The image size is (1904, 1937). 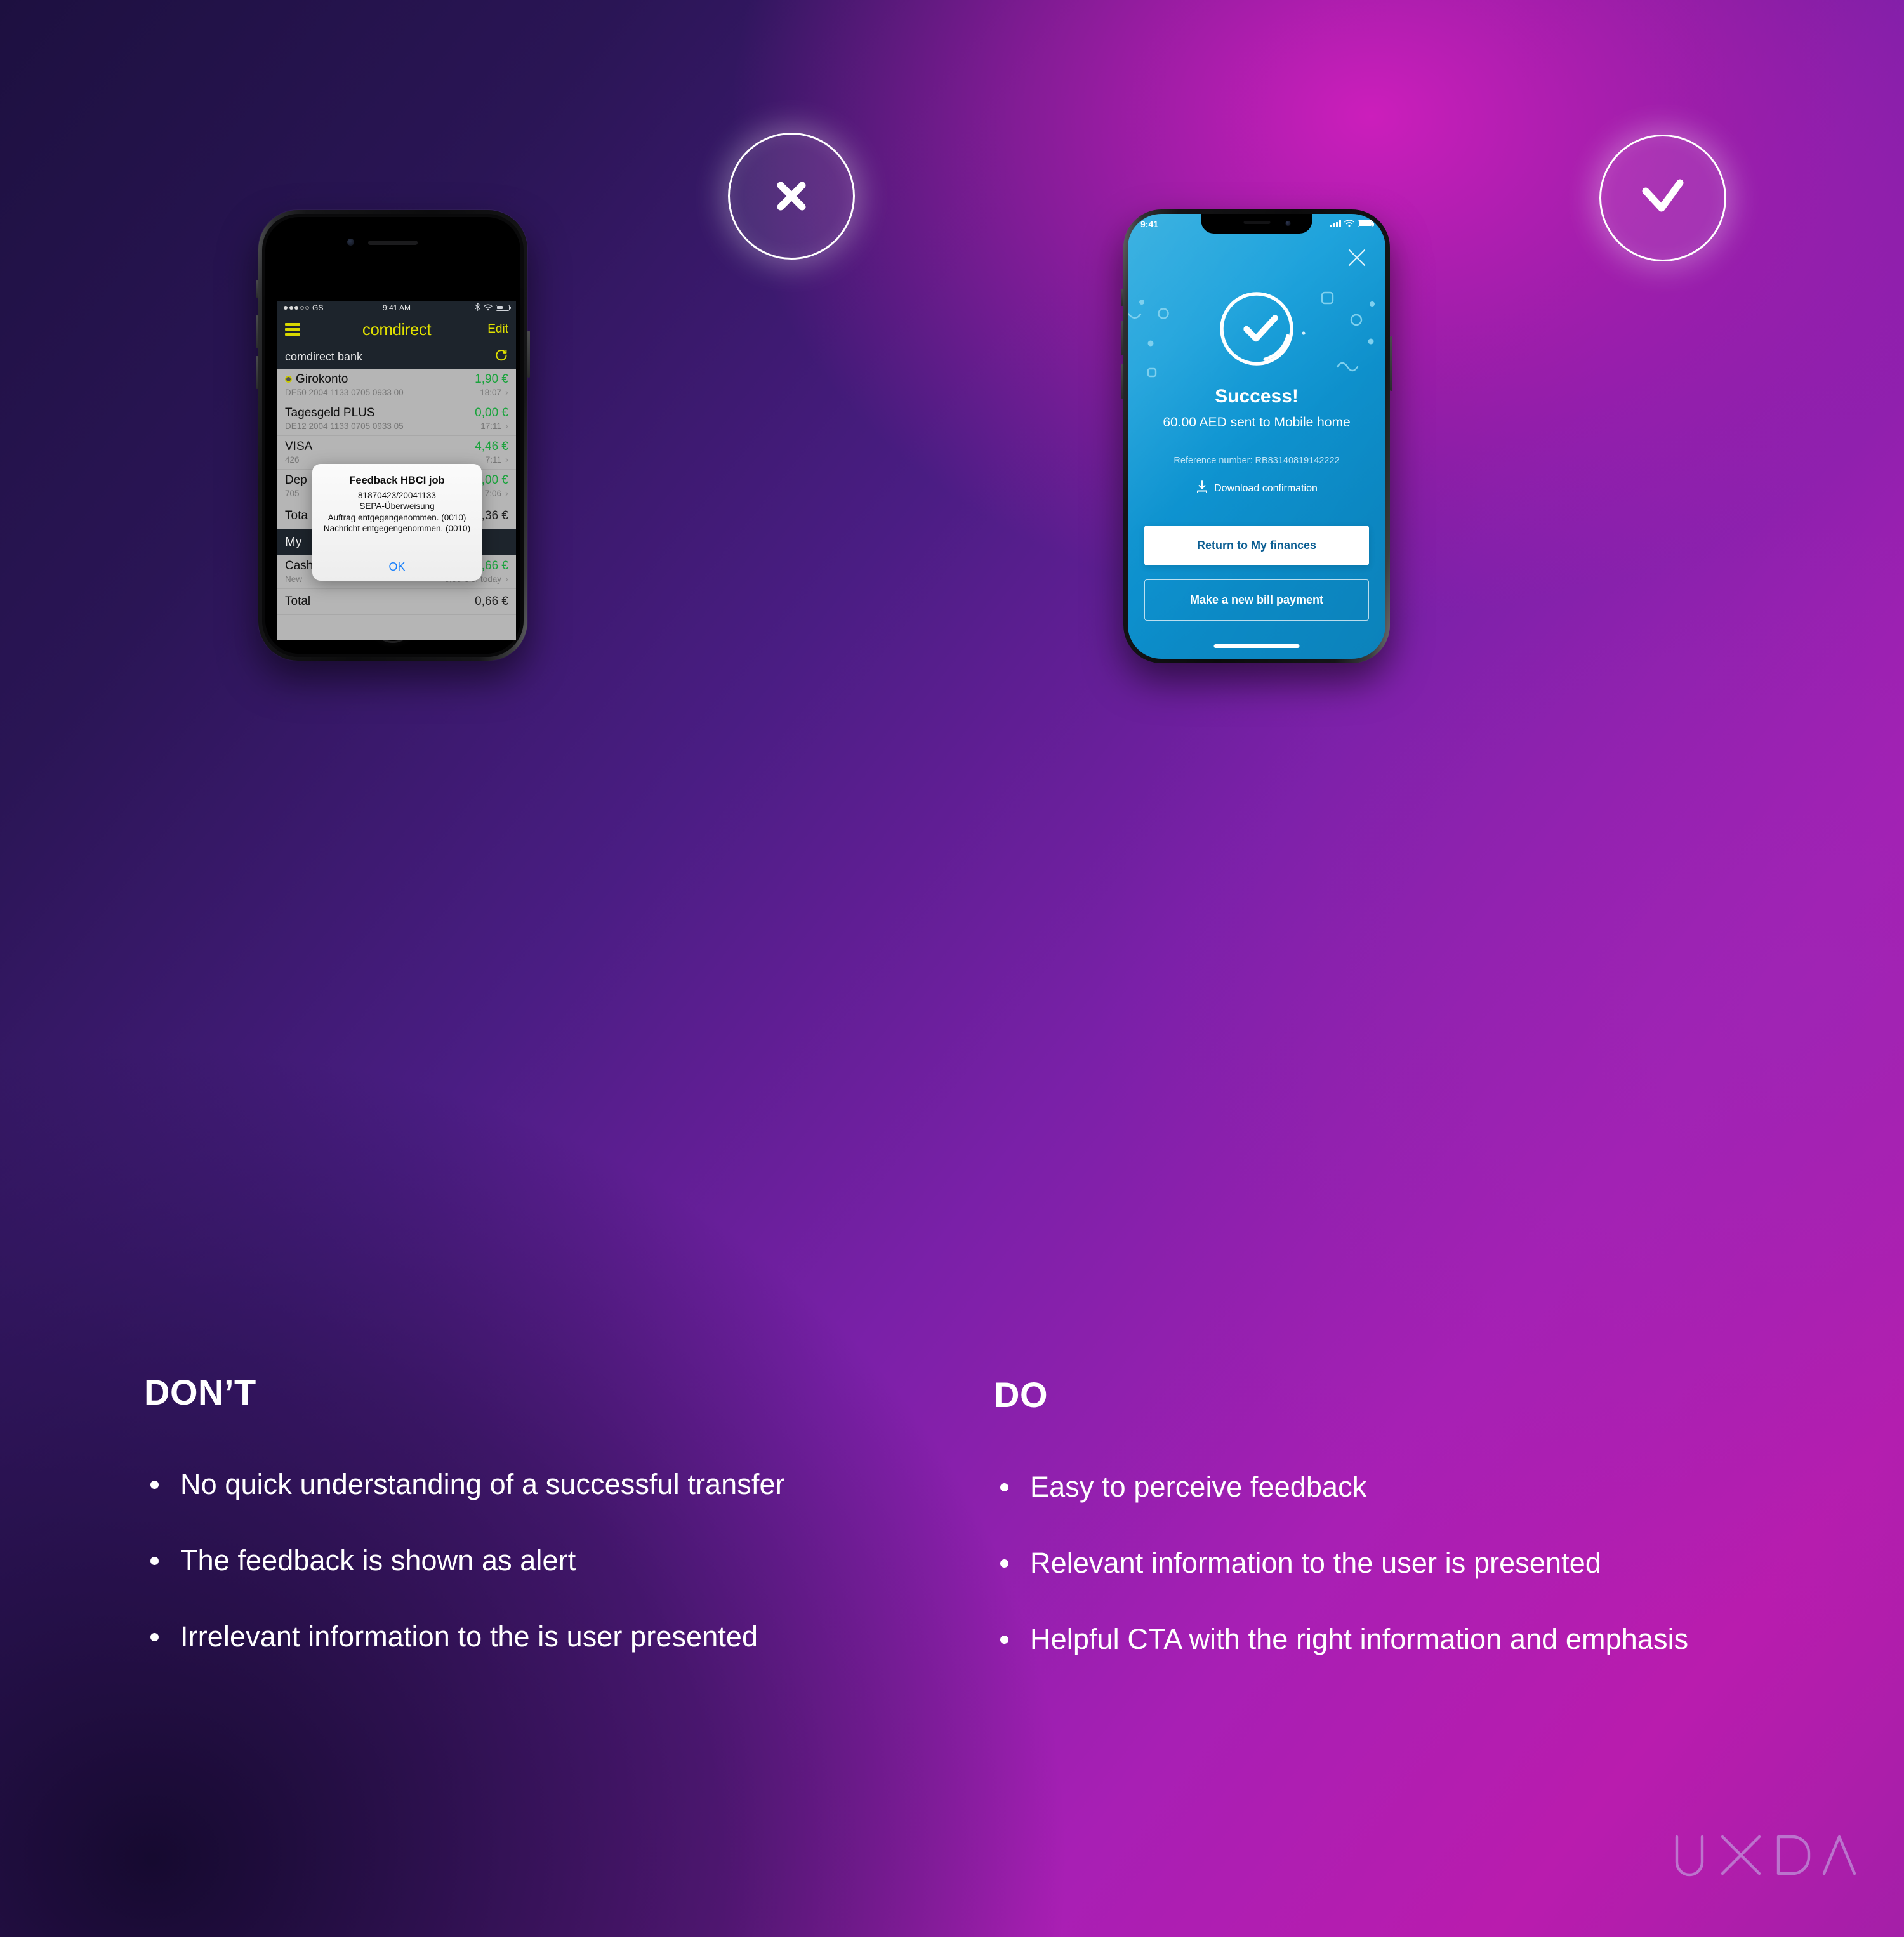 What do you see at coordinates (490, 392) in the screenshot?
I see `account-time: 18:07` at bounding box center [490, 392].